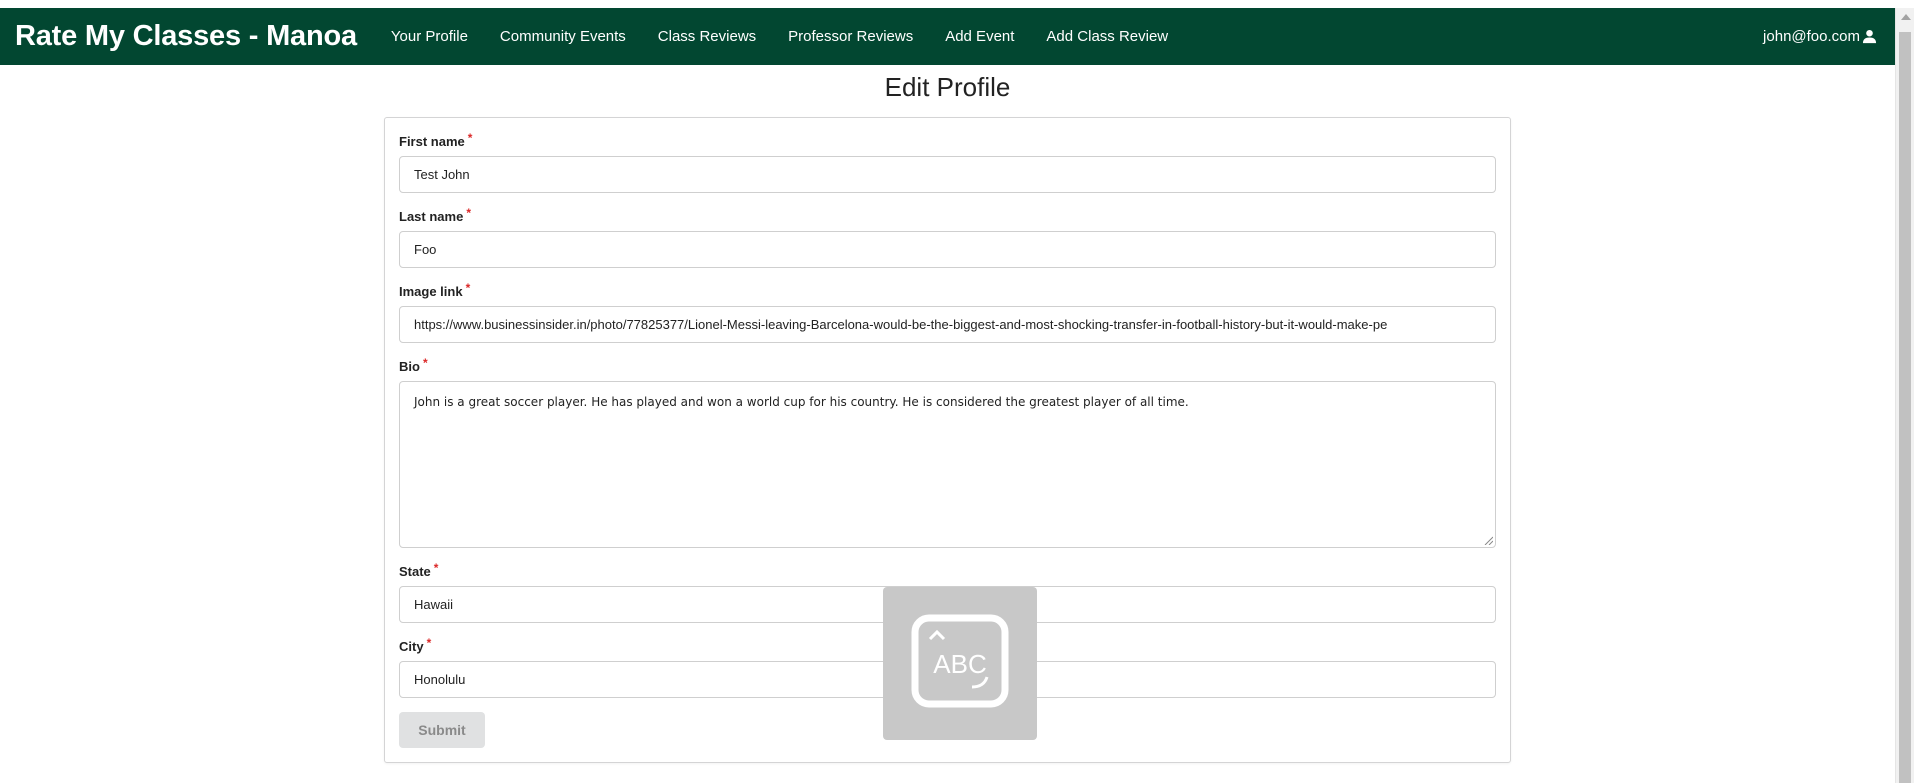 Image resolution: width=1914 pixels, height=783 pixels. What do you see at coordinates (979, 36) in the screenshot?
I see `nav-add-event: Add Event` at bounding box center [979, 36].